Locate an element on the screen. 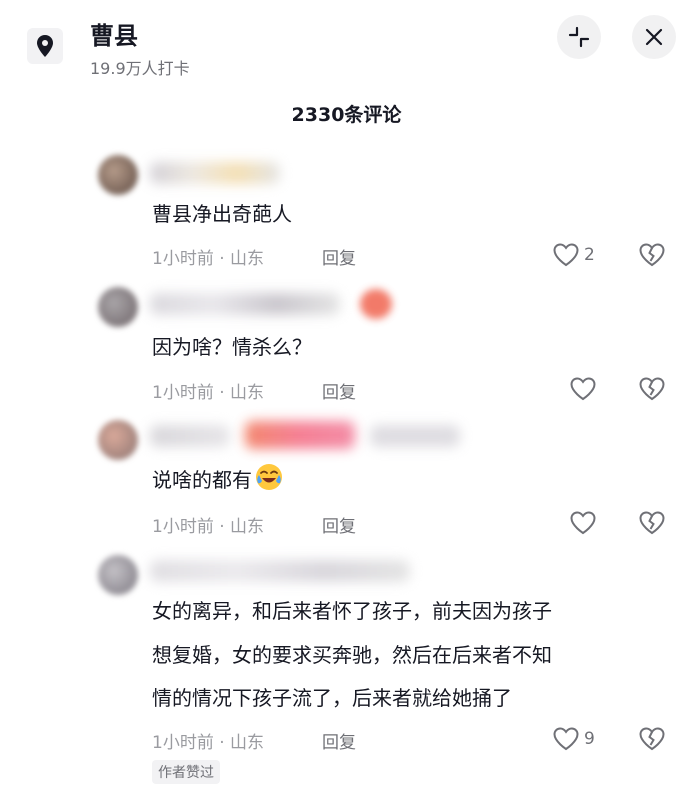  comment-text-line-3: 情的情况下孩子流了，后来者就给她捅了 is located at coordinates (332, 698).